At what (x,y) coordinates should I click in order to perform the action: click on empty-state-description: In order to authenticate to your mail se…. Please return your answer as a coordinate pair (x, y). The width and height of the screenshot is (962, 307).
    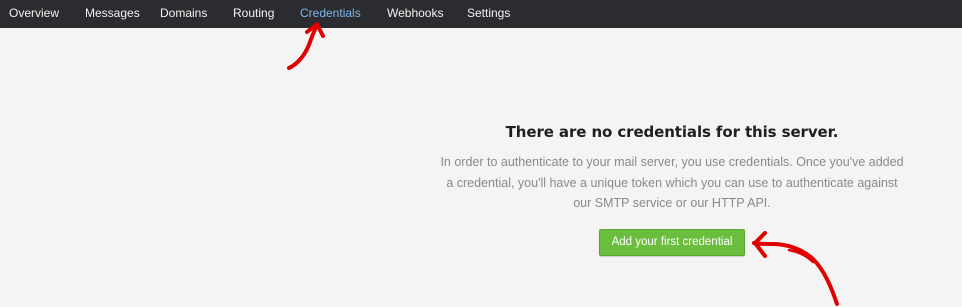
    Looking at the image, I should click on (672, 182).